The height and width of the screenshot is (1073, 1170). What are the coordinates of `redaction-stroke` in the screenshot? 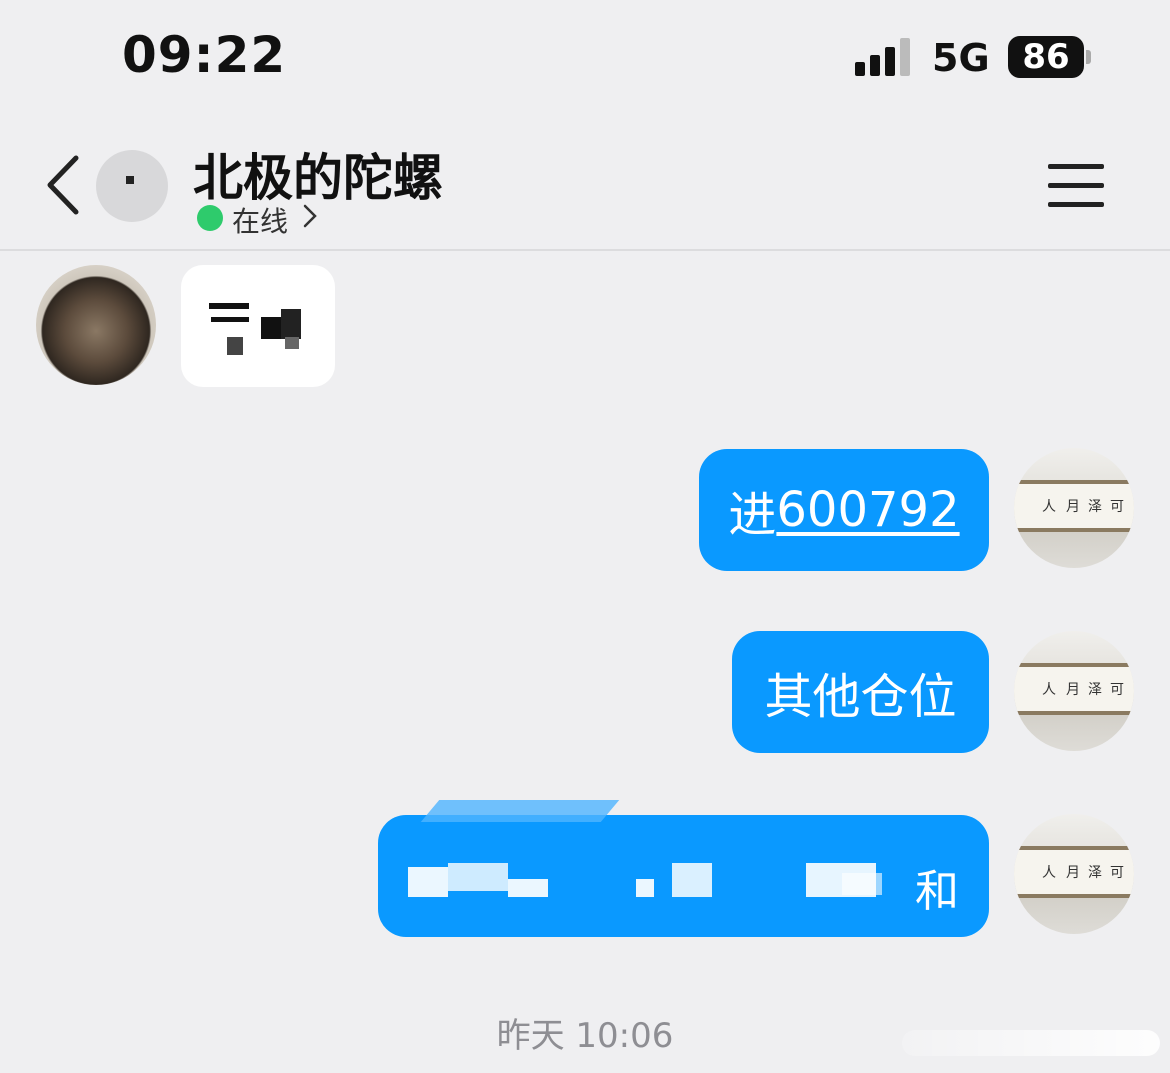 It's located at (520, 811).